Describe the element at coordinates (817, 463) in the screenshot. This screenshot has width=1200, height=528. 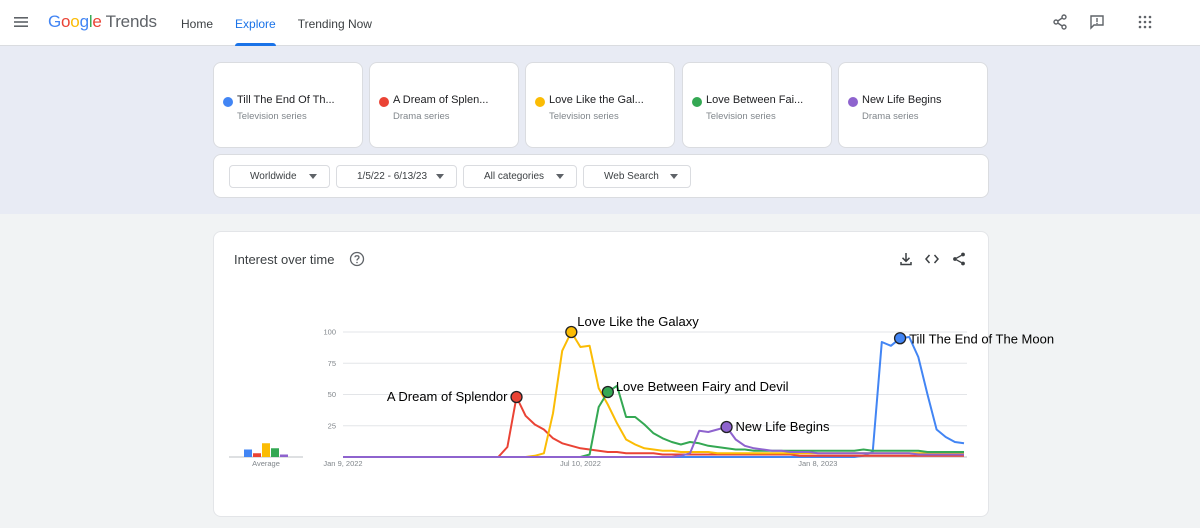
I see `x-tick-label: Jan 8, 2023` at that location.